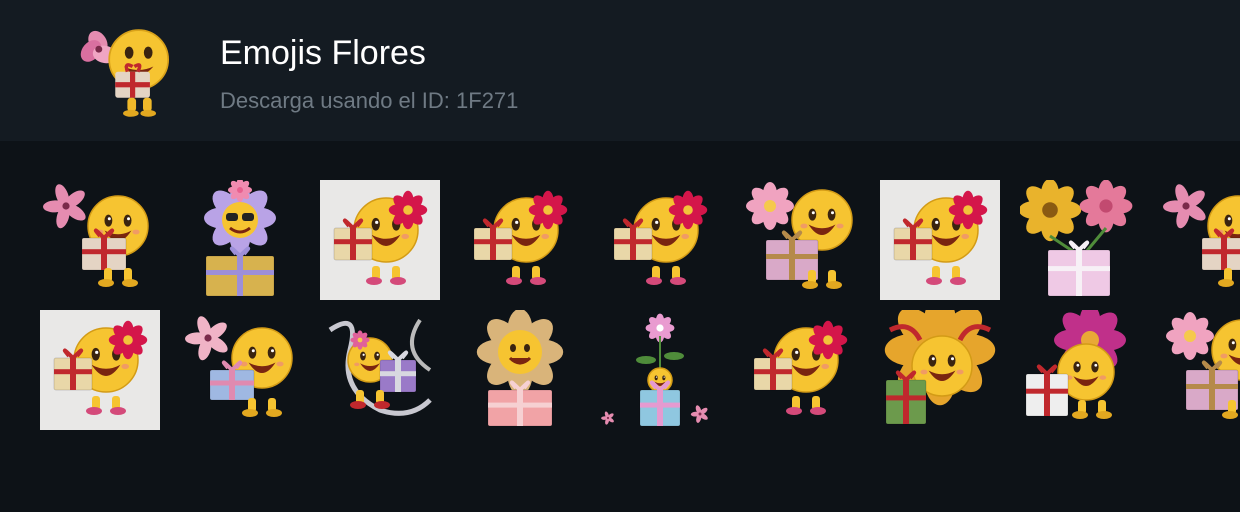  I want to click on pack-thumbnail-icon, so click(130, 70).